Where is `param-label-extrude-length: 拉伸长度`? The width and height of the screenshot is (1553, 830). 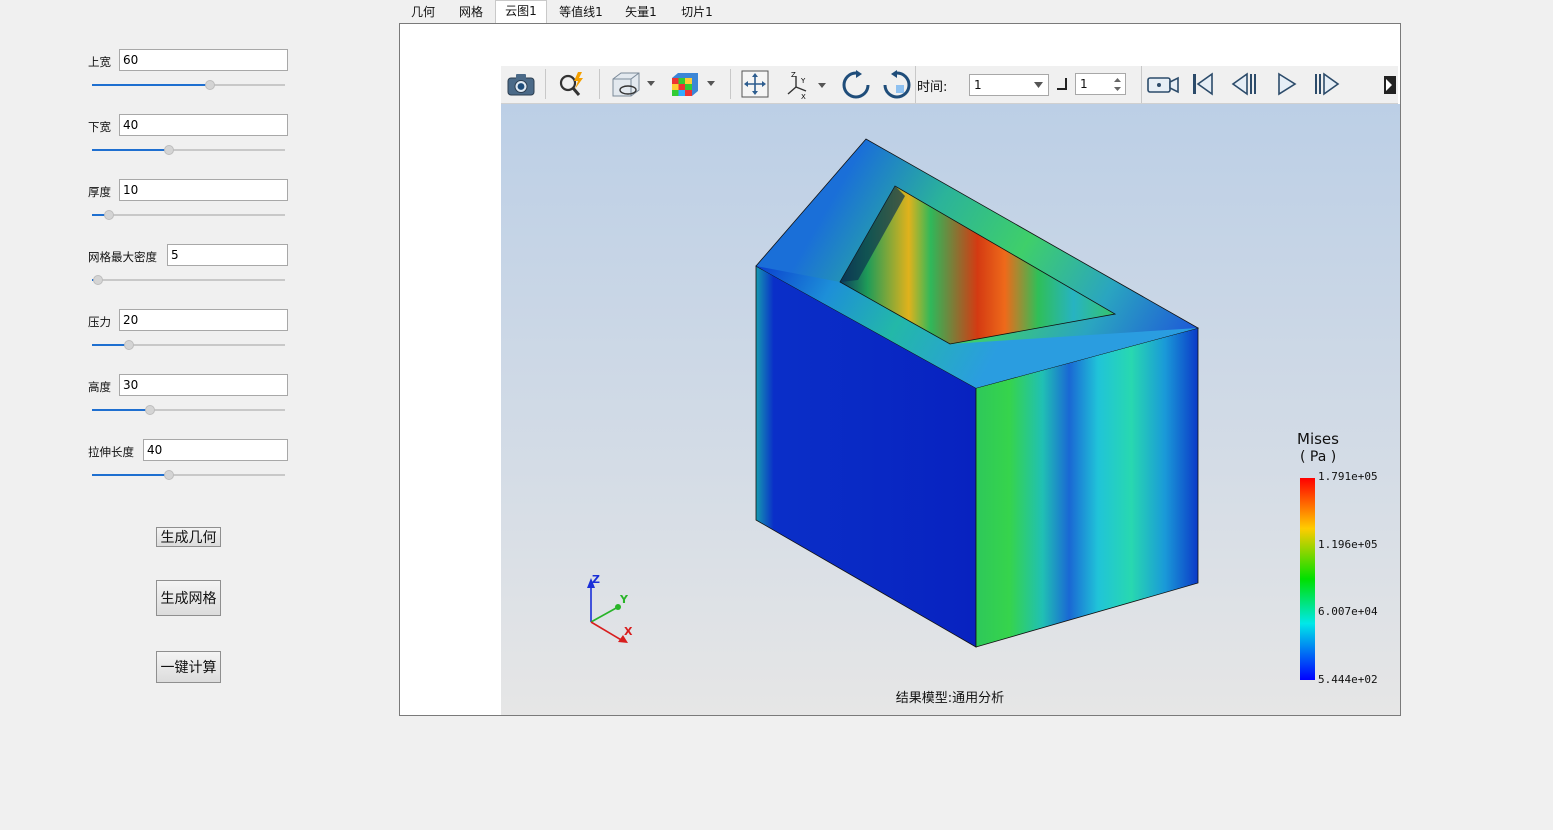 param-label-extrude-length: 拉伸长度 is located at coordinates (111, 452).